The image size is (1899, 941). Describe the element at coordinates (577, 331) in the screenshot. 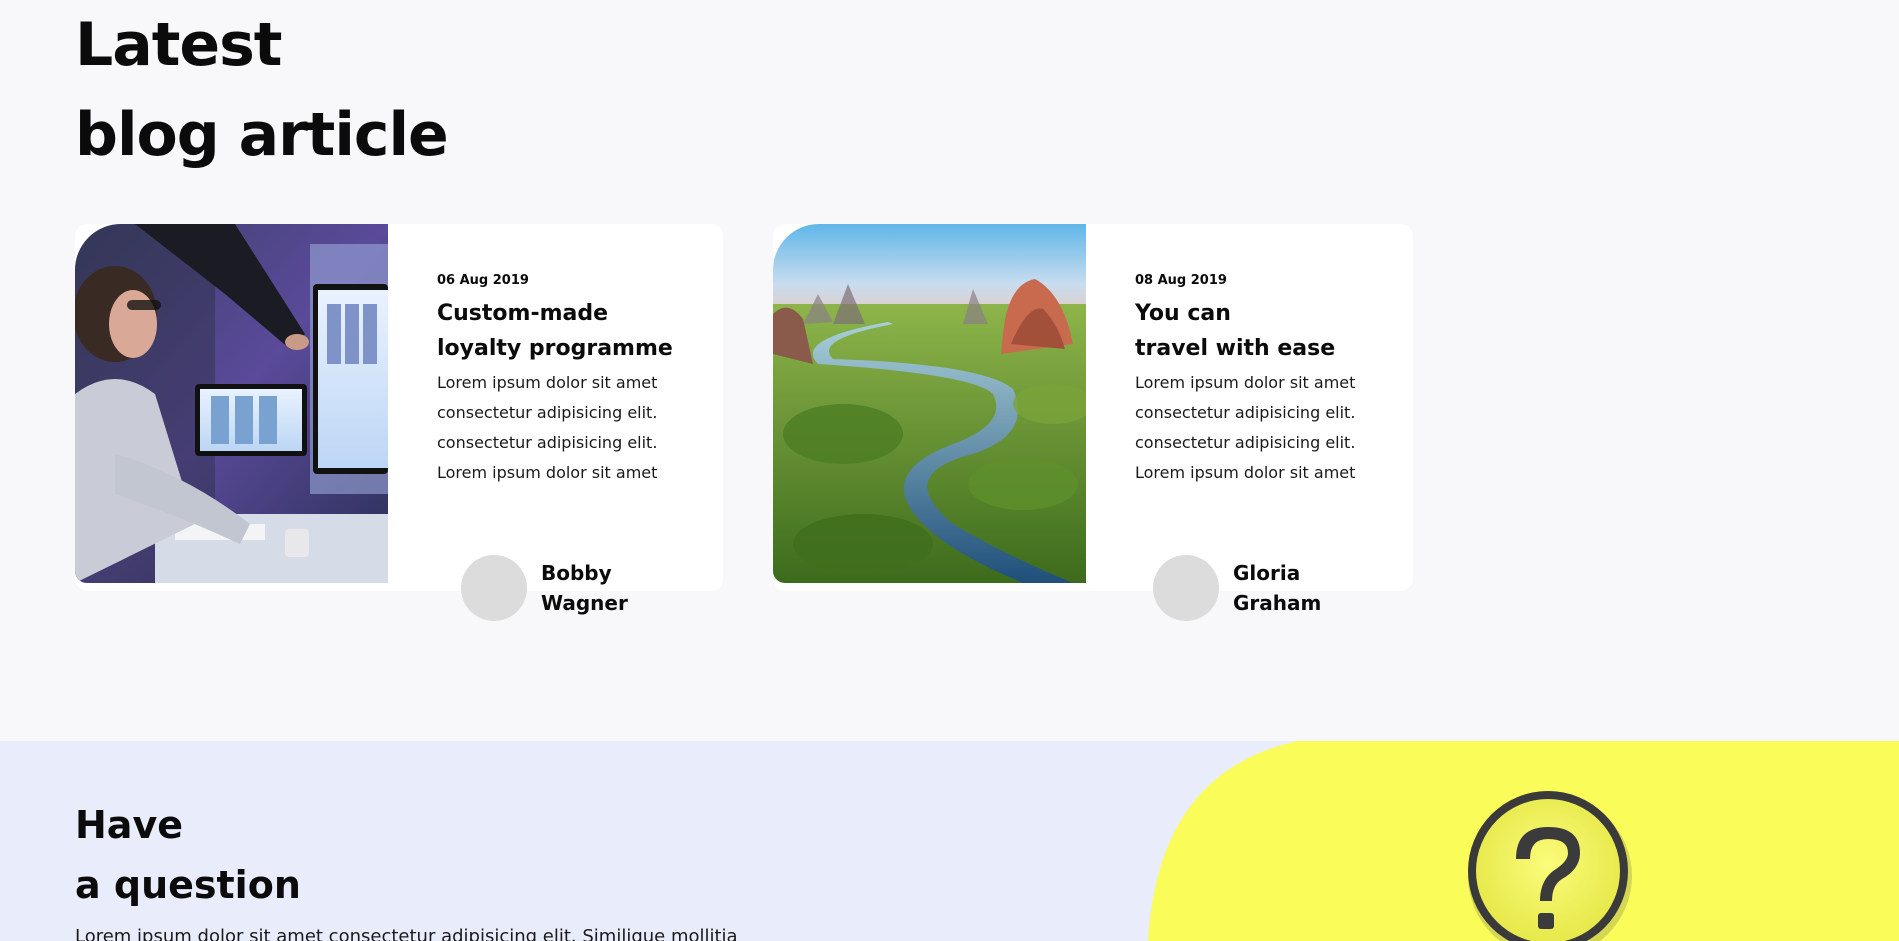

I see `blog-card-title: Custom-made loyalty programme` at that location.